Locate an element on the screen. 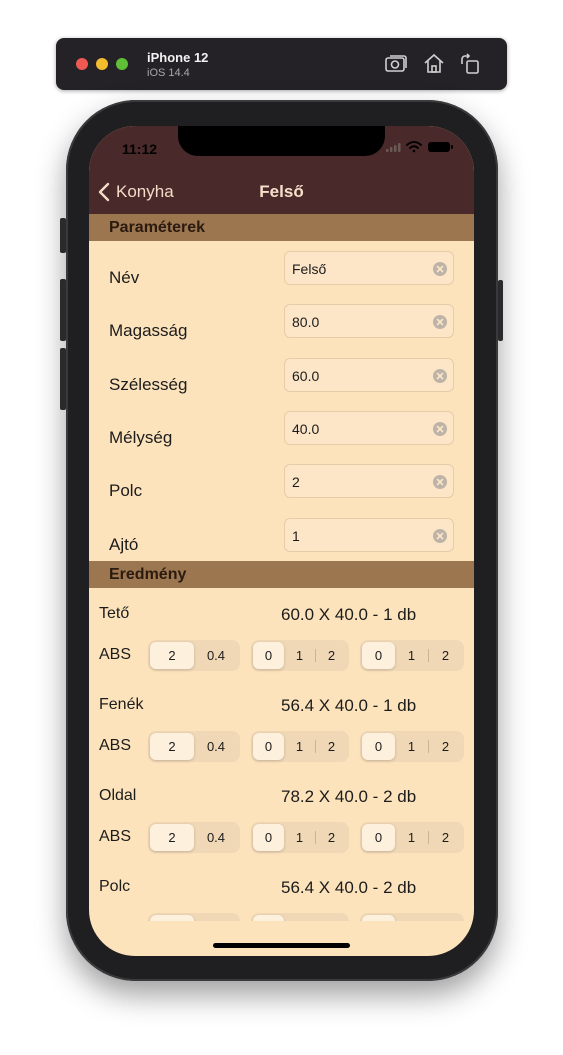 The image size is (563, 1055). rotate-icon is located at coordinates (470, 64).